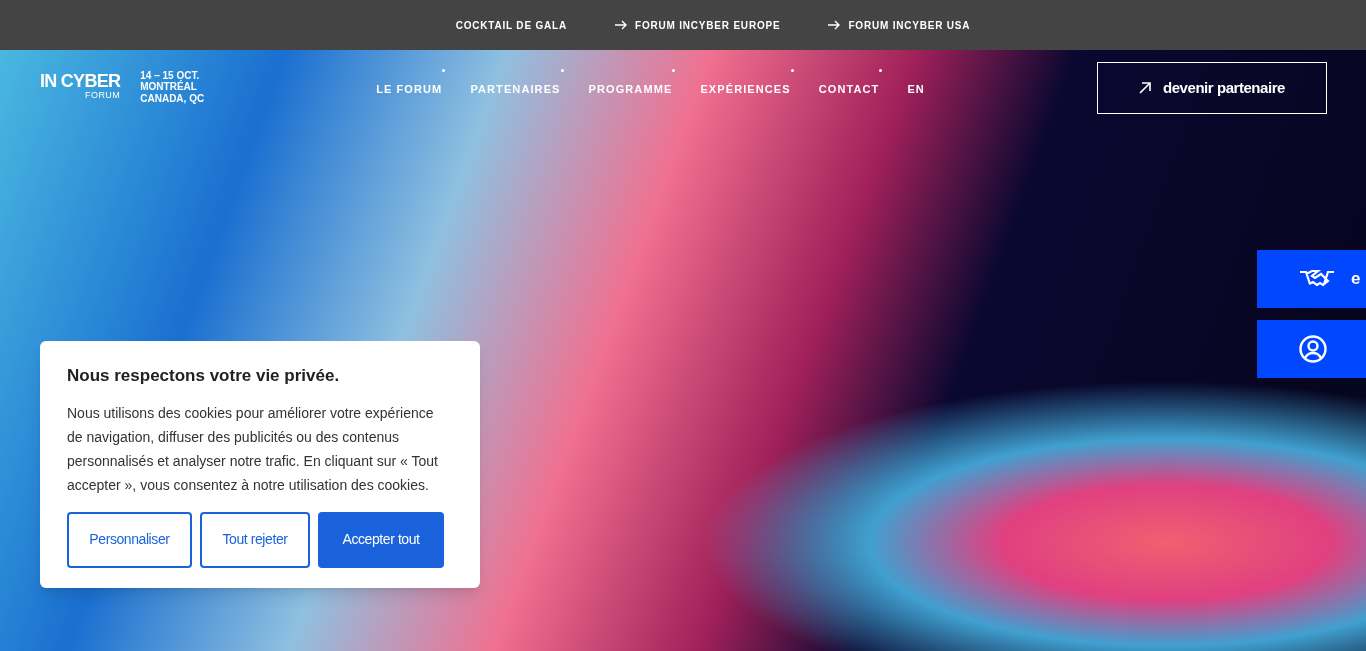  What do you see at coordinates (172, 87) in the screenshot?
I see `event-info: 14 – 15 OCT. MONTRÉAL CANADA, QC` at bounding box center [172, 87].